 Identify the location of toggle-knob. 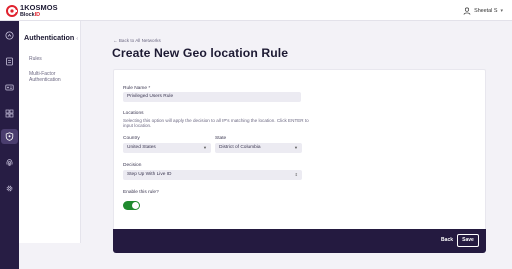
(135, 205).